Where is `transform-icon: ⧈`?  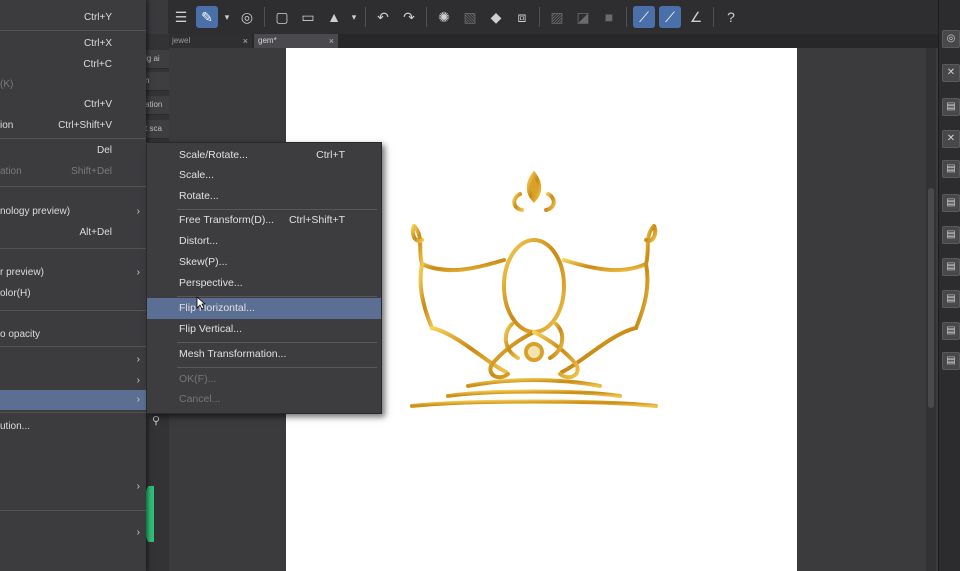 transform-icon: ⧈ is located at coordinates (522, 17).